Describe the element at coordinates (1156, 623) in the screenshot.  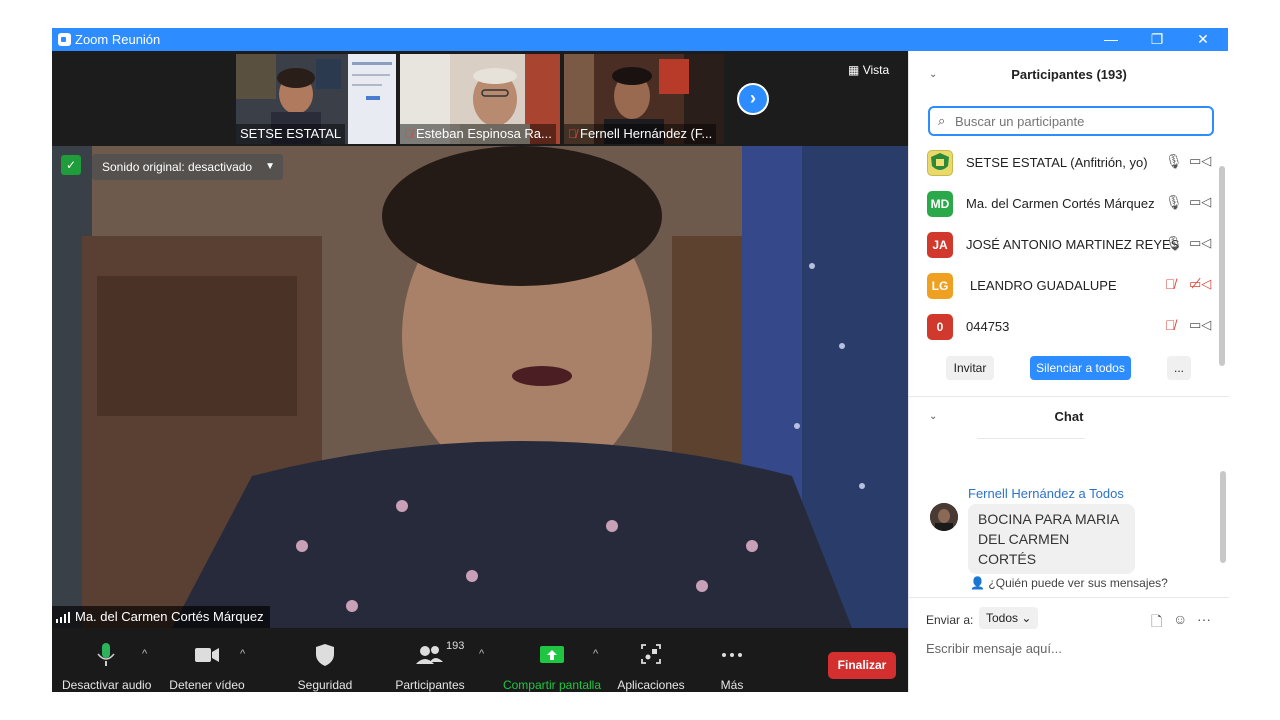
I see `file-icon: 🗋` at that location.